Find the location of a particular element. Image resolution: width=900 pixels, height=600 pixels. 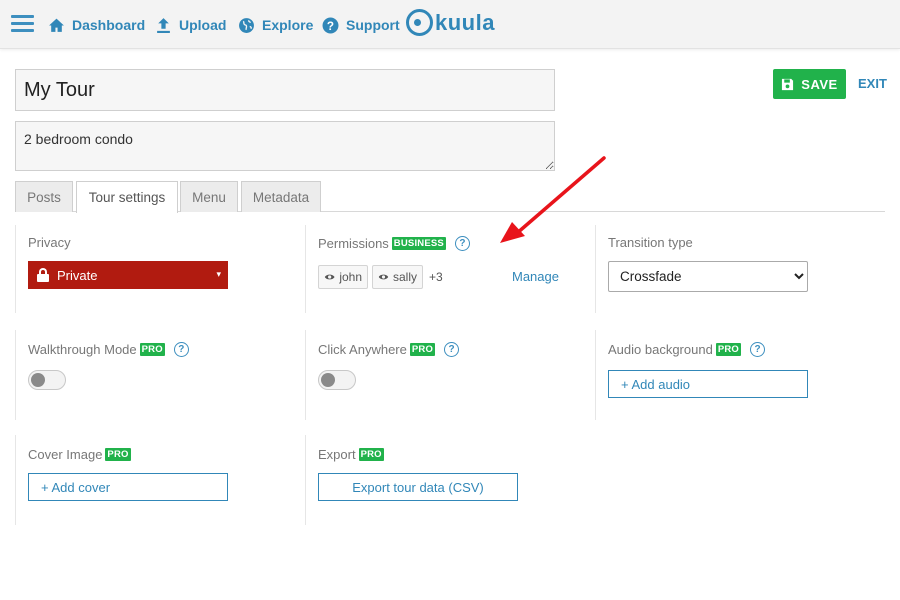

globe-icon is located at coordinates (246, 25).